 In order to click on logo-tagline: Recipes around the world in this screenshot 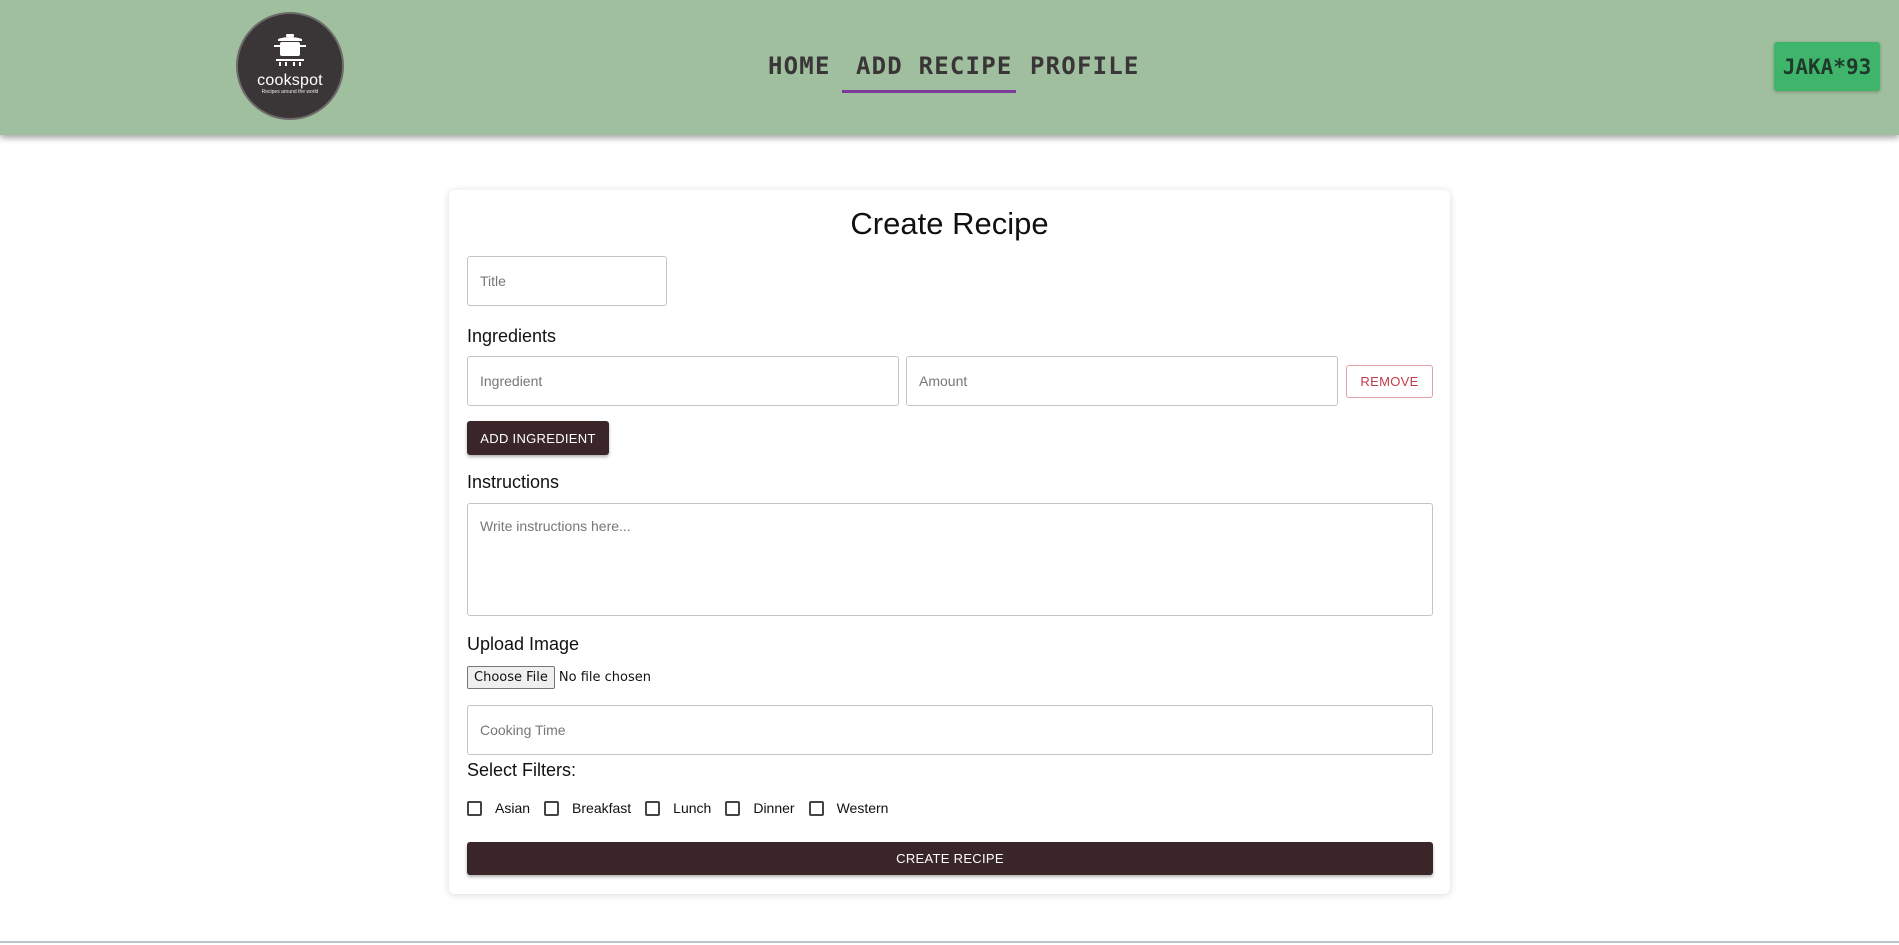, I will do `click(290, 91)`.